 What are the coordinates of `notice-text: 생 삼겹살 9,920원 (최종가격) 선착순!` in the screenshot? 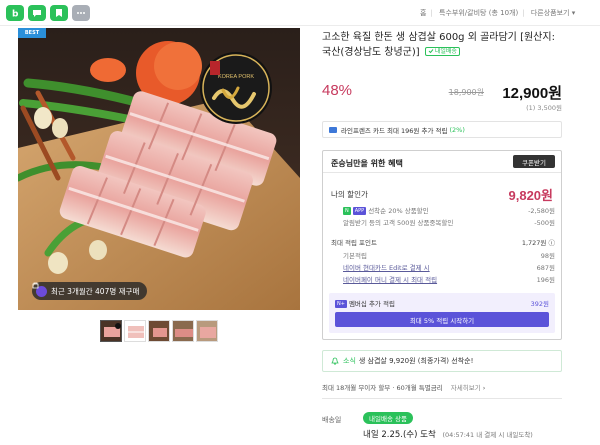 It's located at (416, 361).